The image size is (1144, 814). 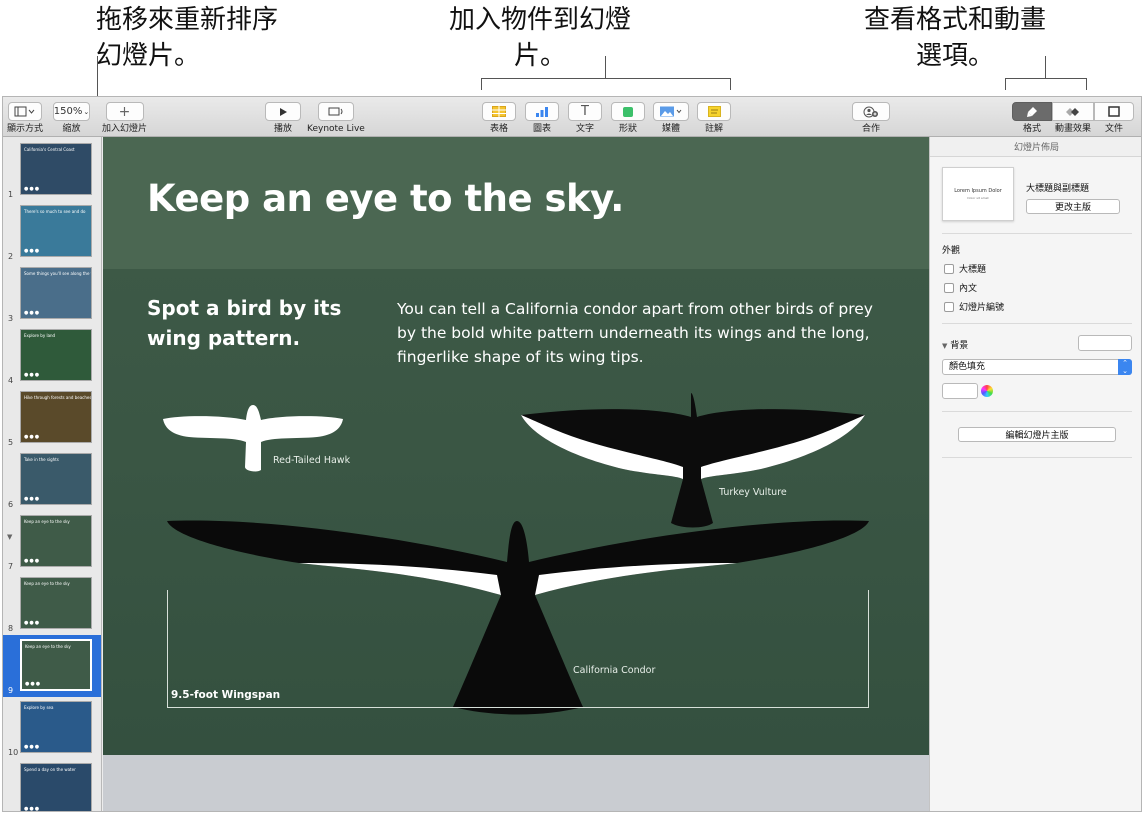 I want to click on slide-thumbnail-row: 10 Explore by sea ●●●, so click(x=52, y=728).